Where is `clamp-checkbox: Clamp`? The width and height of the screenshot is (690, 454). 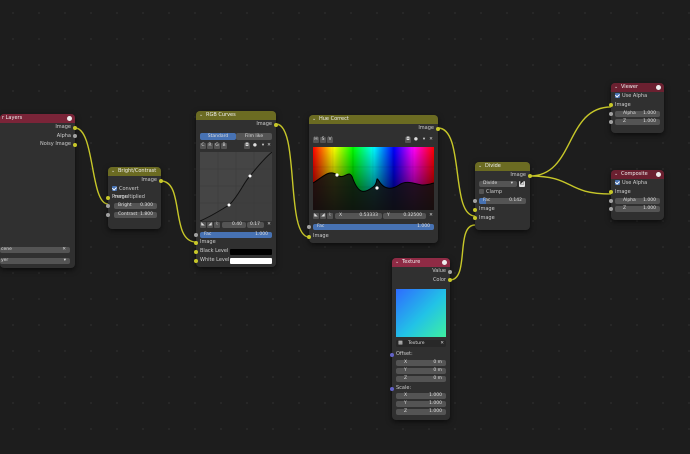
clamp-checkbox: Clamp is located at coordinates (502, 192).